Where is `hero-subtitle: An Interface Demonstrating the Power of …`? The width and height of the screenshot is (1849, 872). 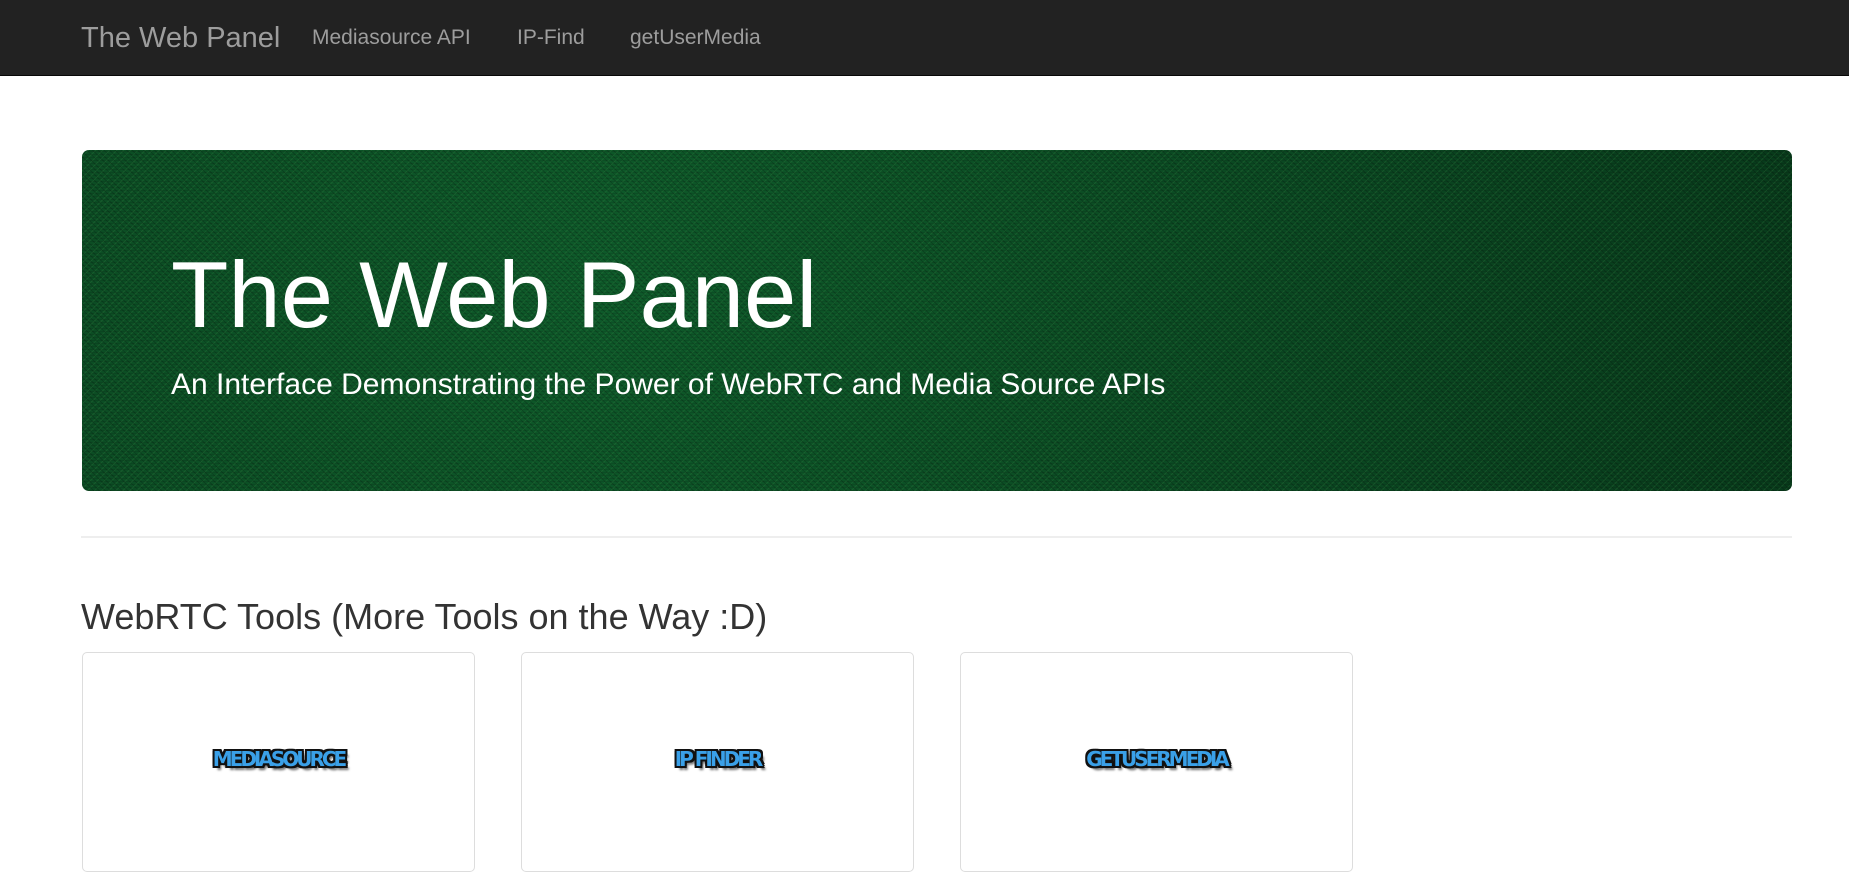
hero-subtitle: An Interface Demonstrating the Power of … is located at coordinates (668, 384).